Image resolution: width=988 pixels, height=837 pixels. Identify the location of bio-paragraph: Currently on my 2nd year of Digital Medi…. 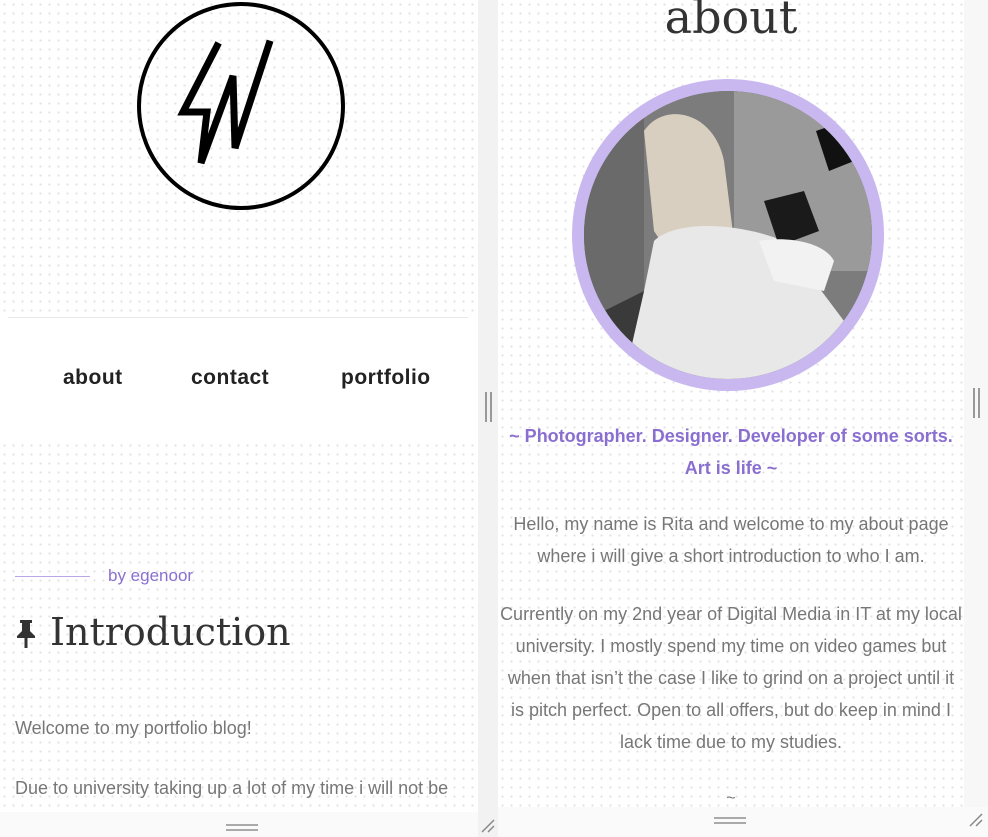
(731, 678).